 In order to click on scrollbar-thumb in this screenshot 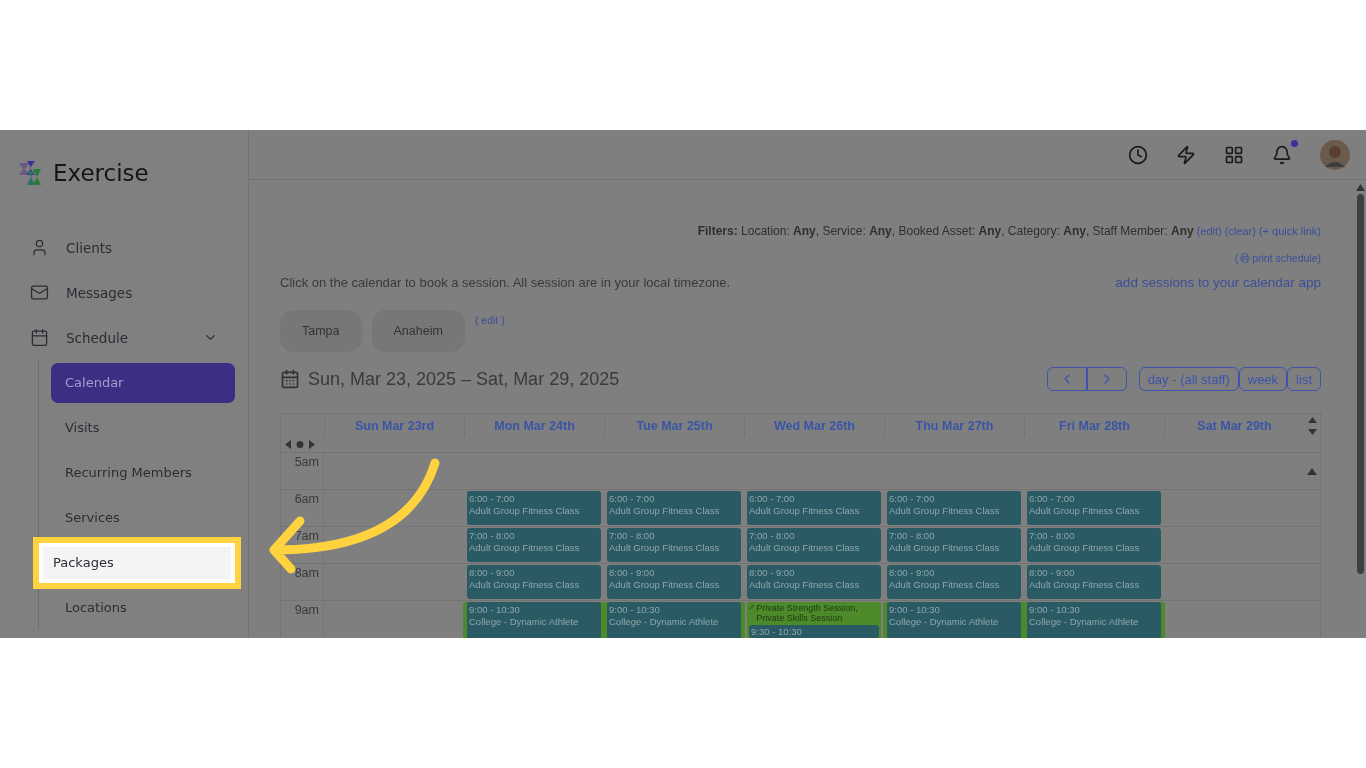, I will do `click(1360, 384)`.